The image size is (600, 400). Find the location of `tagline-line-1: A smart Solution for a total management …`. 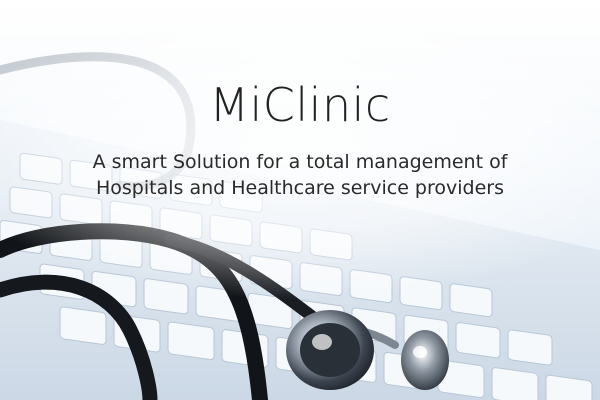

tagline-line-1: A smart Solution for a total management … is located at coordinates (300, 162).